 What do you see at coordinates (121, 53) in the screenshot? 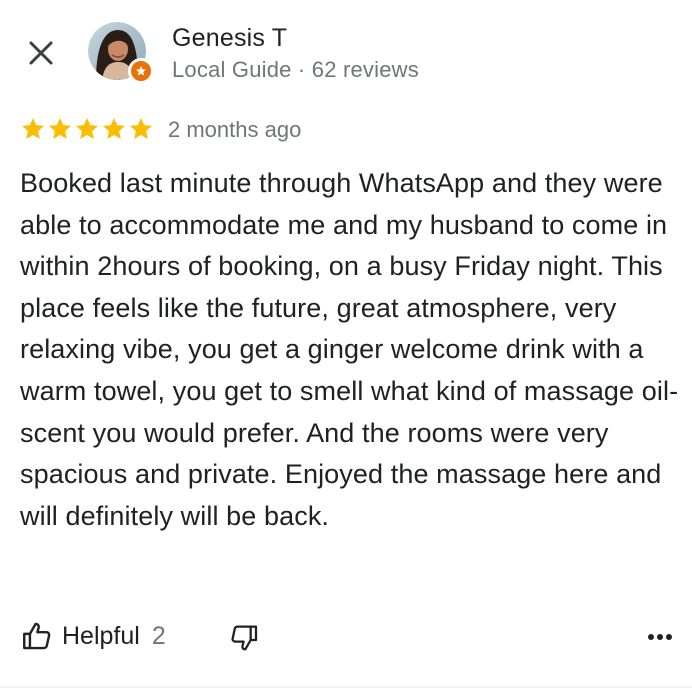
I see `reviewer-avatar-button` at bounding box center [121, 53].